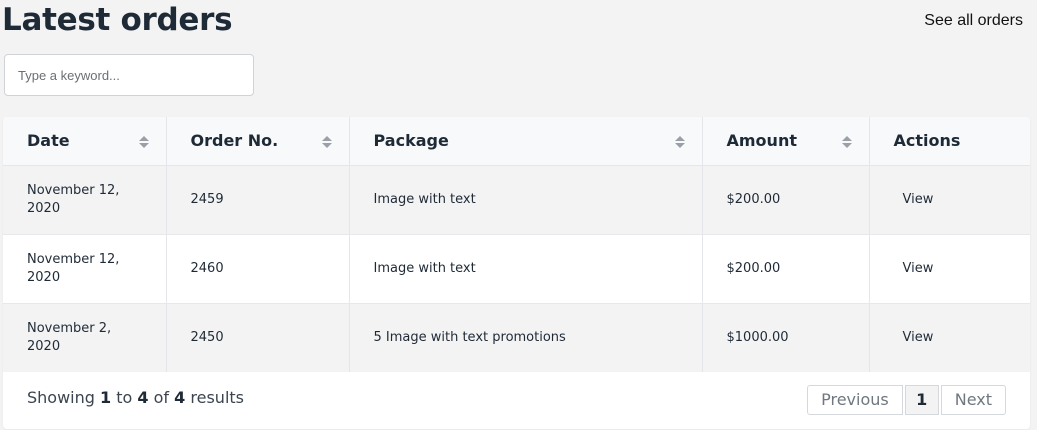  I want to click on cell-package: 5 Image with text promotions, so click(526, 338).